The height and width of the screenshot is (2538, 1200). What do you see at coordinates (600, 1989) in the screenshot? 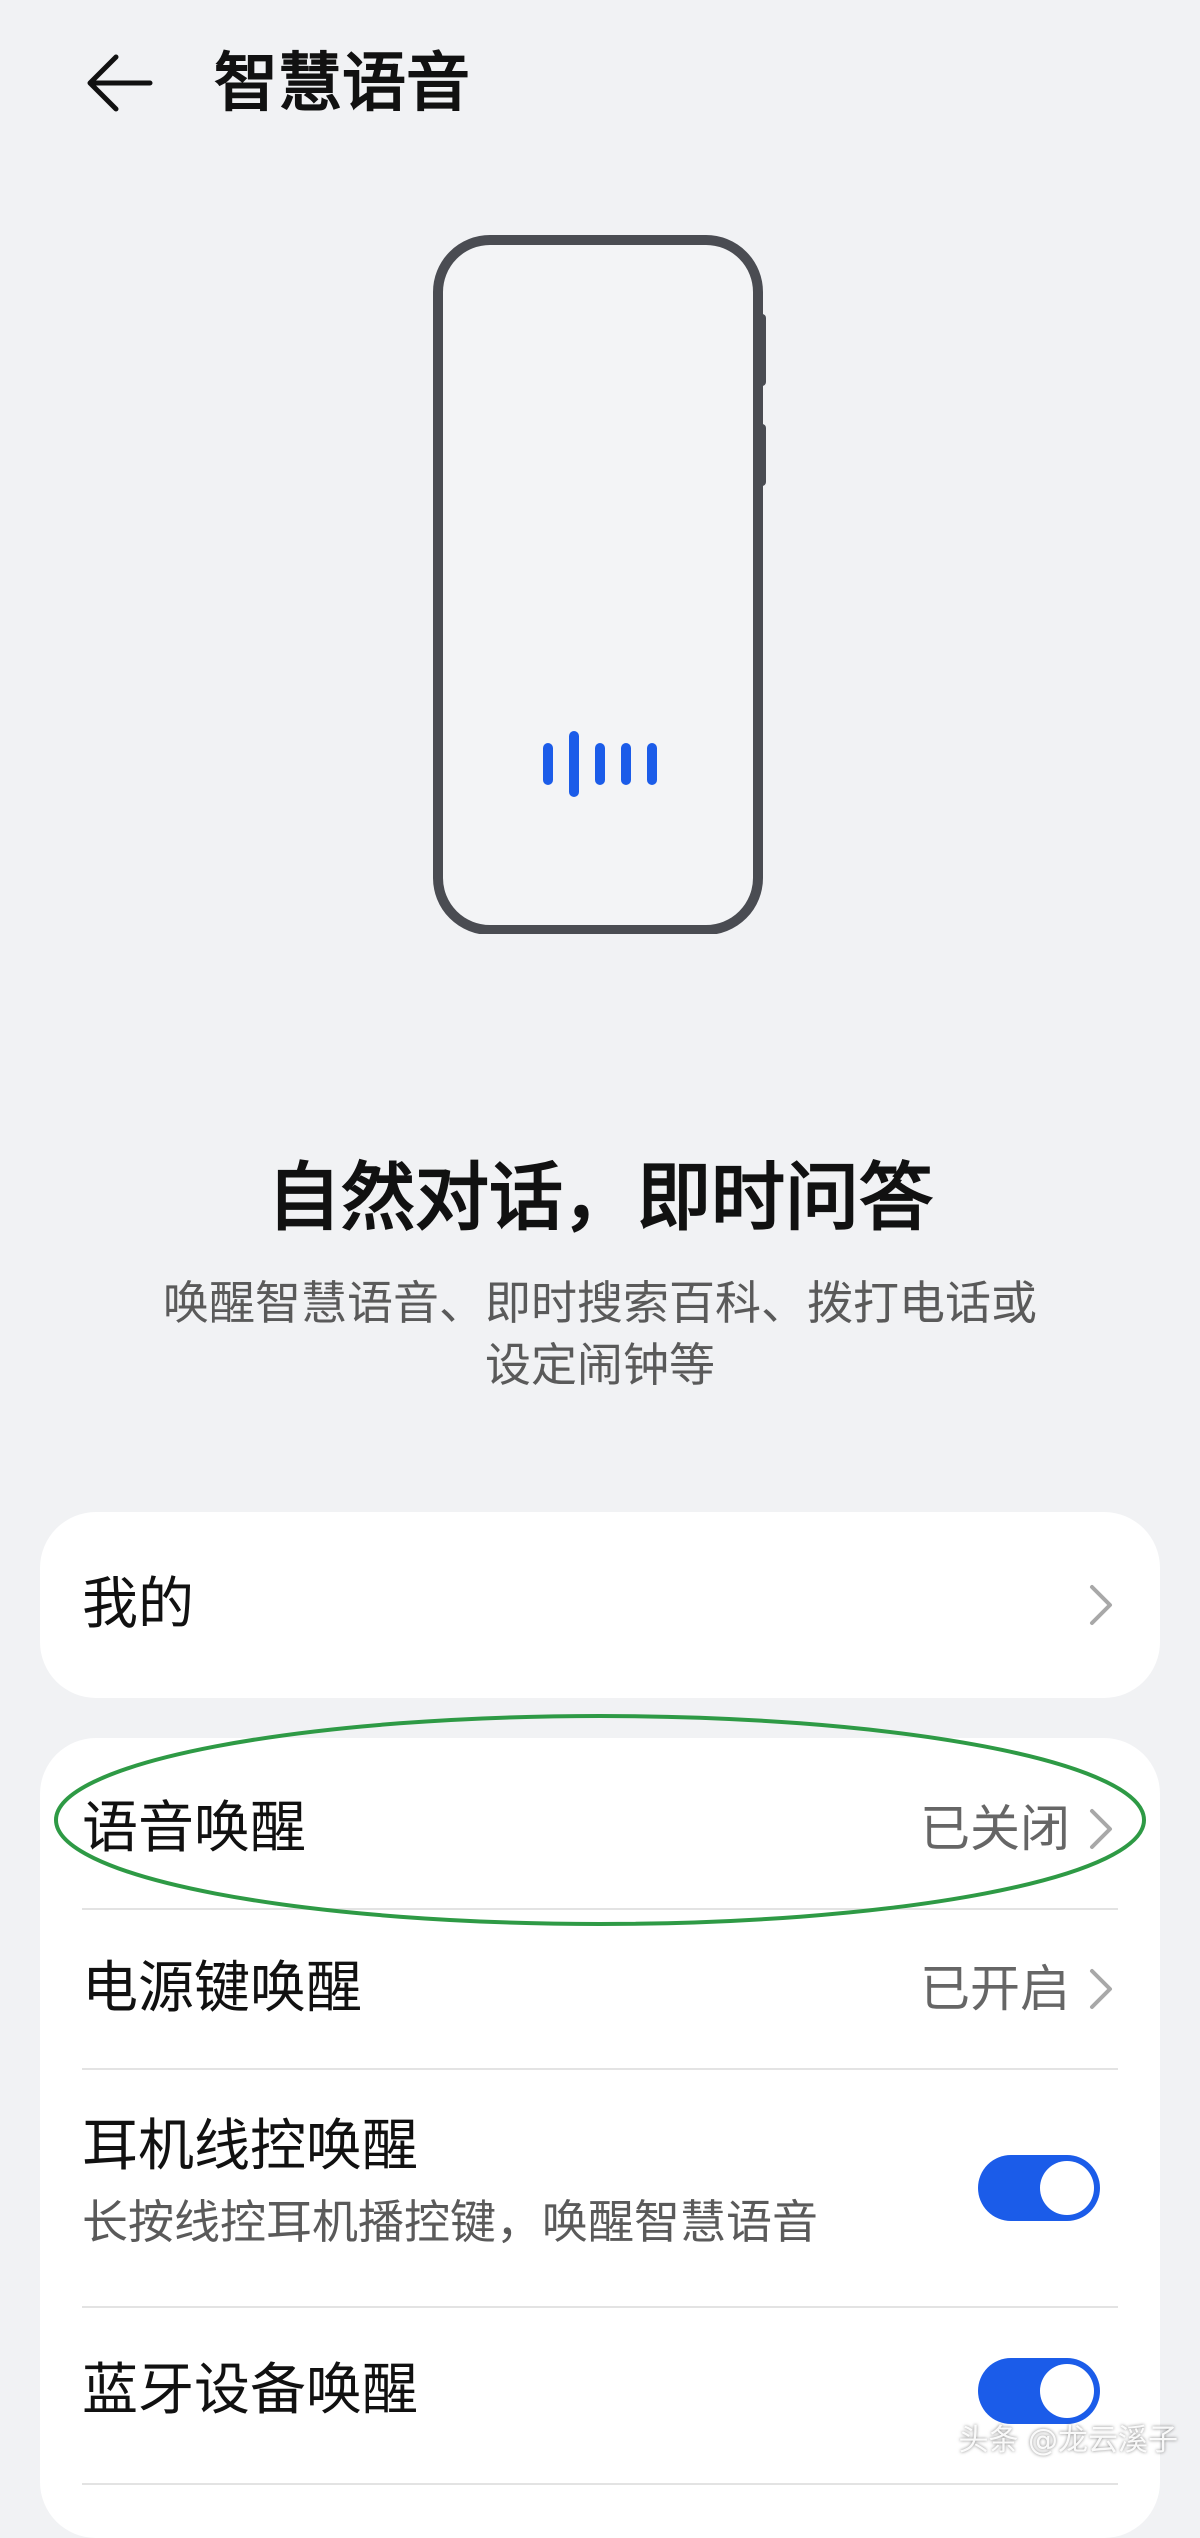
I see `power-key-wake-item: 电源键唤醒 已开启` at bounding box center [600, 1989].